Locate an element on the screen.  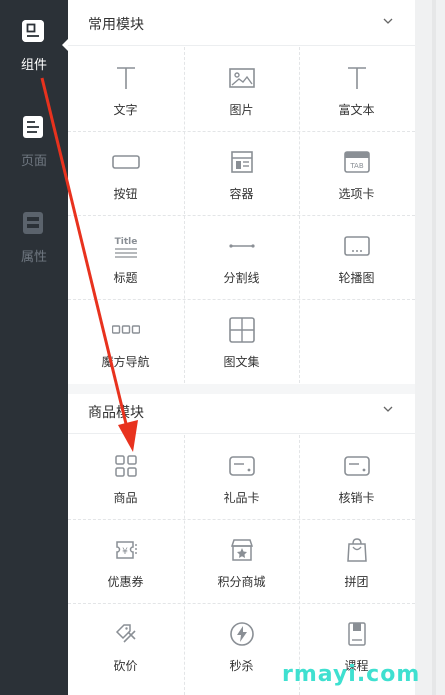
tab-icon: TAB is located at coordinates (357, 162).